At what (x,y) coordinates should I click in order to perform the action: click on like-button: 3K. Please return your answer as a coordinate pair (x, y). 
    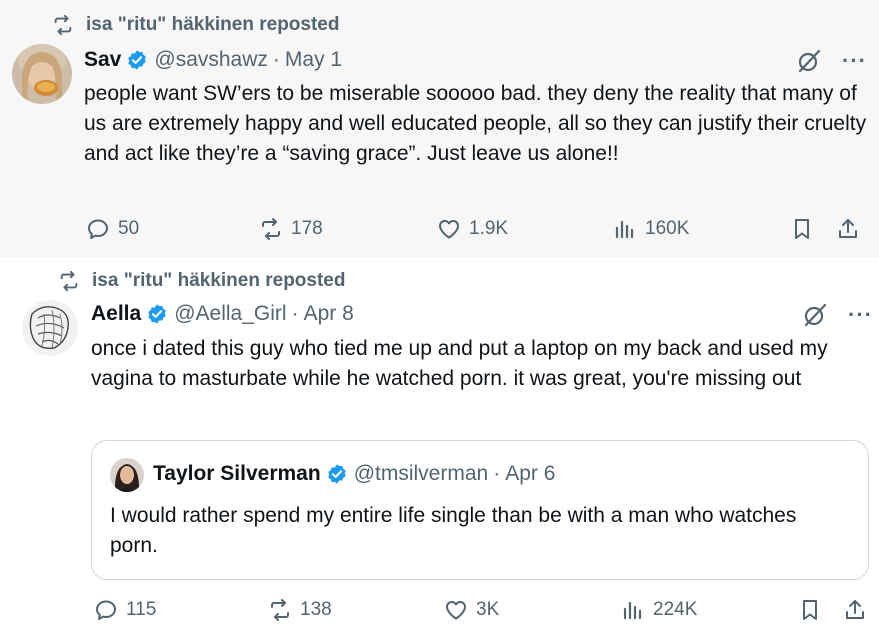
    Looking at the image, I should click on (471, 610).